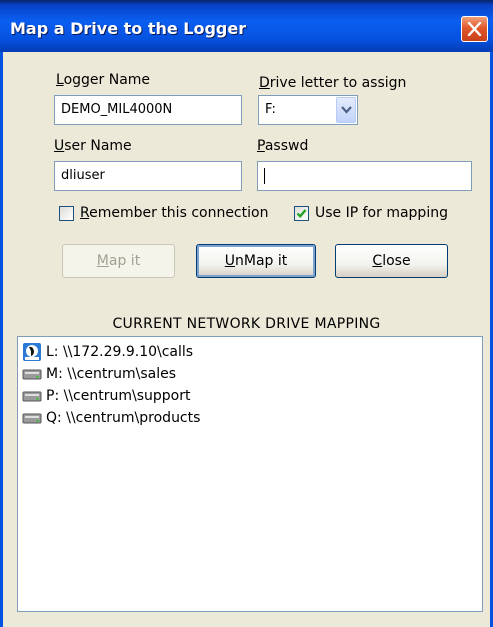 Image resolution: width=493 pixels, height=627 pixels. I want to click on drive-letter-select: F:, so click(308, 110).